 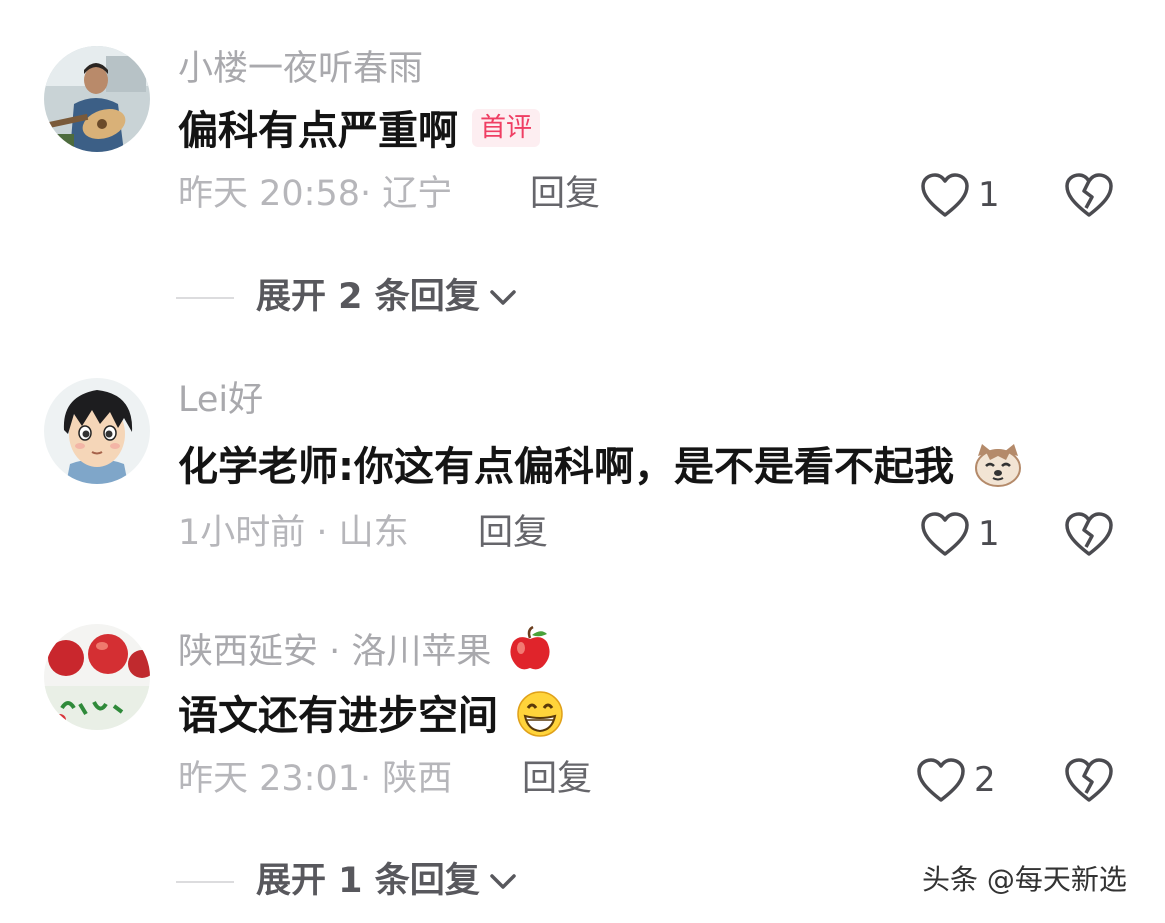 I want to click on like-count: 2, so click(x=985, y=780).